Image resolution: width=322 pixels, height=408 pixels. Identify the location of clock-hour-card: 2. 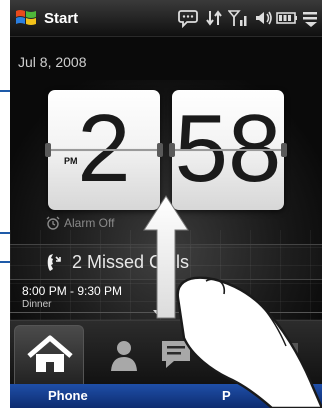
(104, 150).